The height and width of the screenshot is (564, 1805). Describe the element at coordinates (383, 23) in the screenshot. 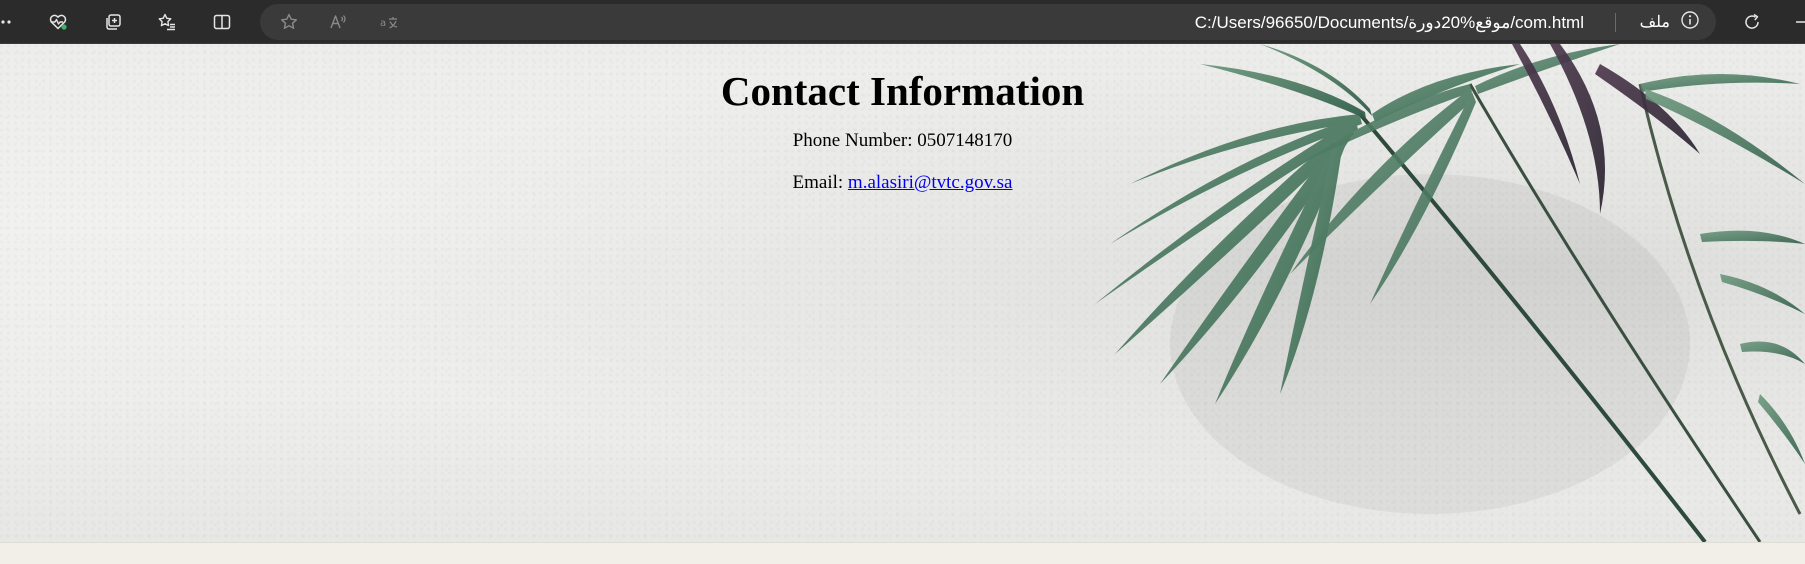

I see `svg-text: a` at that location.